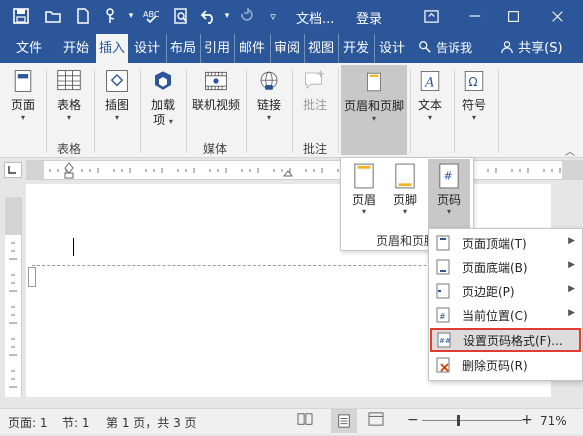 The height and width of the screenshot is (436, 583). I want to click on share-button: 共享(S), so click(540, 48).